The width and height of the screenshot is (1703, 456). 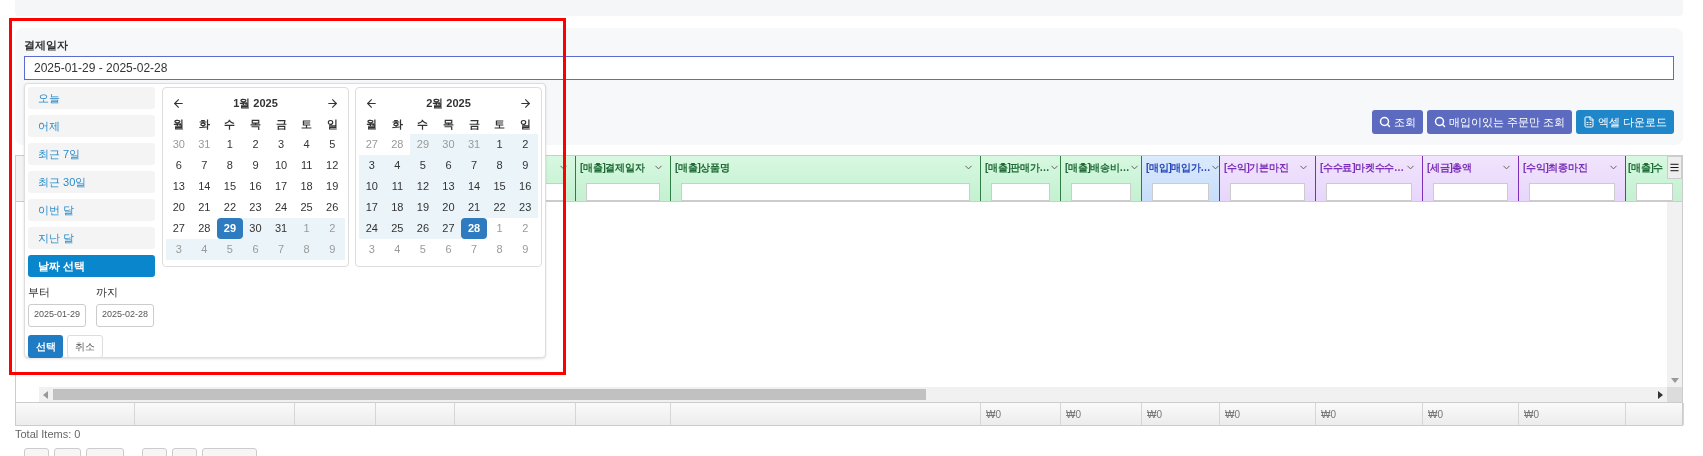 I want to click on excel-download-button: 엑셀 다운로드, so click(x=1624, y=122).